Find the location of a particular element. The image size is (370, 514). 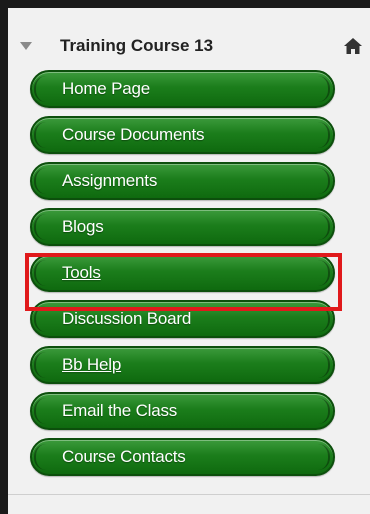

menu-item-label: Email the Class is located at coordinates (120, 410).